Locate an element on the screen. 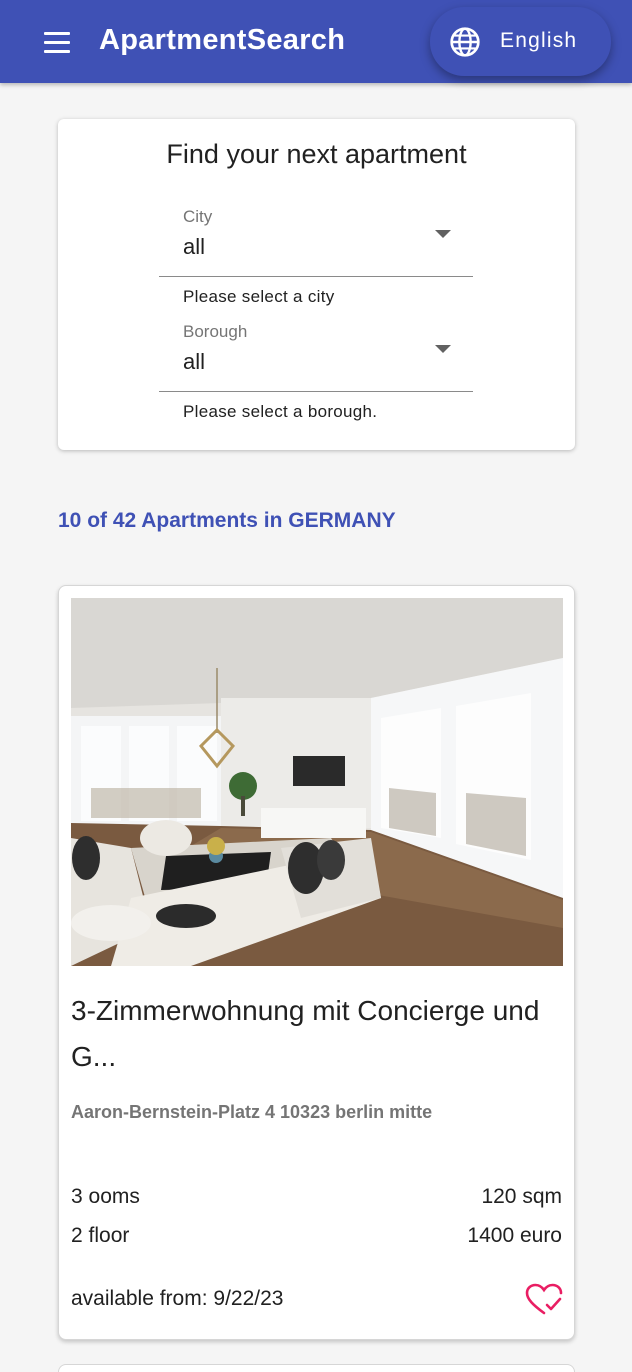 The image size is (632, 1372). city-select: City all is located at coordinates (316, 242).